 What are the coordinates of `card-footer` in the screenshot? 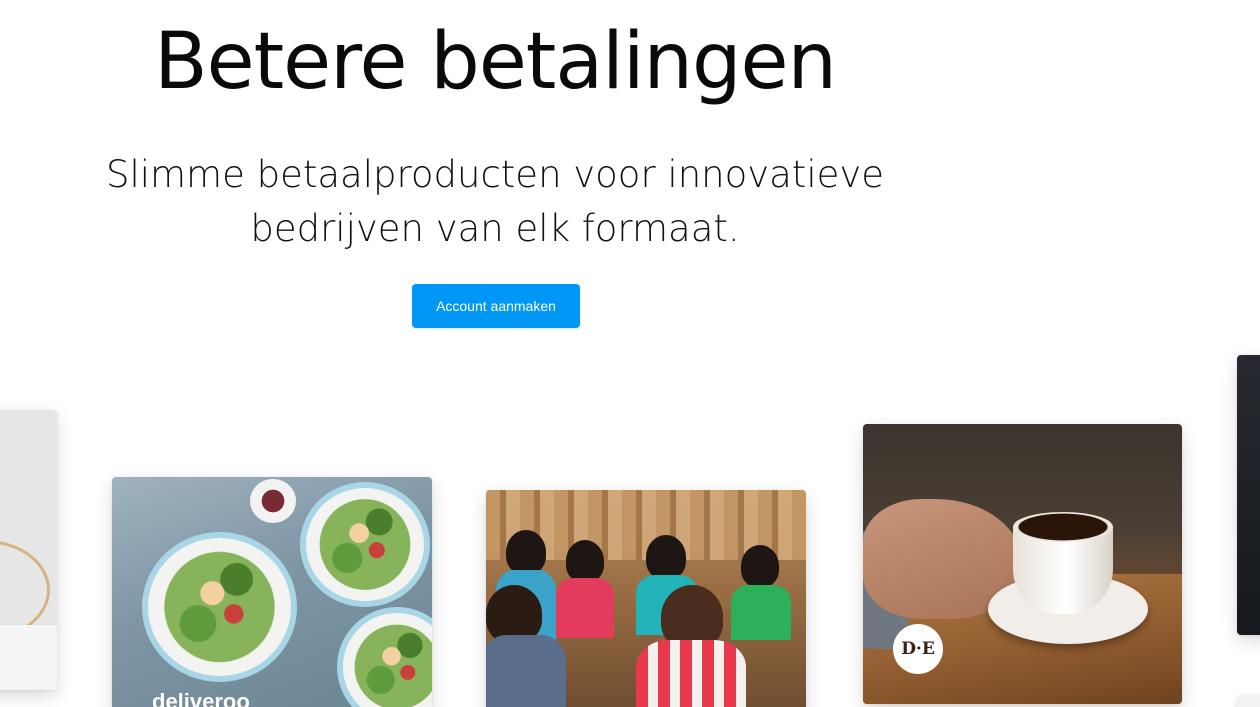 It's located at (28, 657).